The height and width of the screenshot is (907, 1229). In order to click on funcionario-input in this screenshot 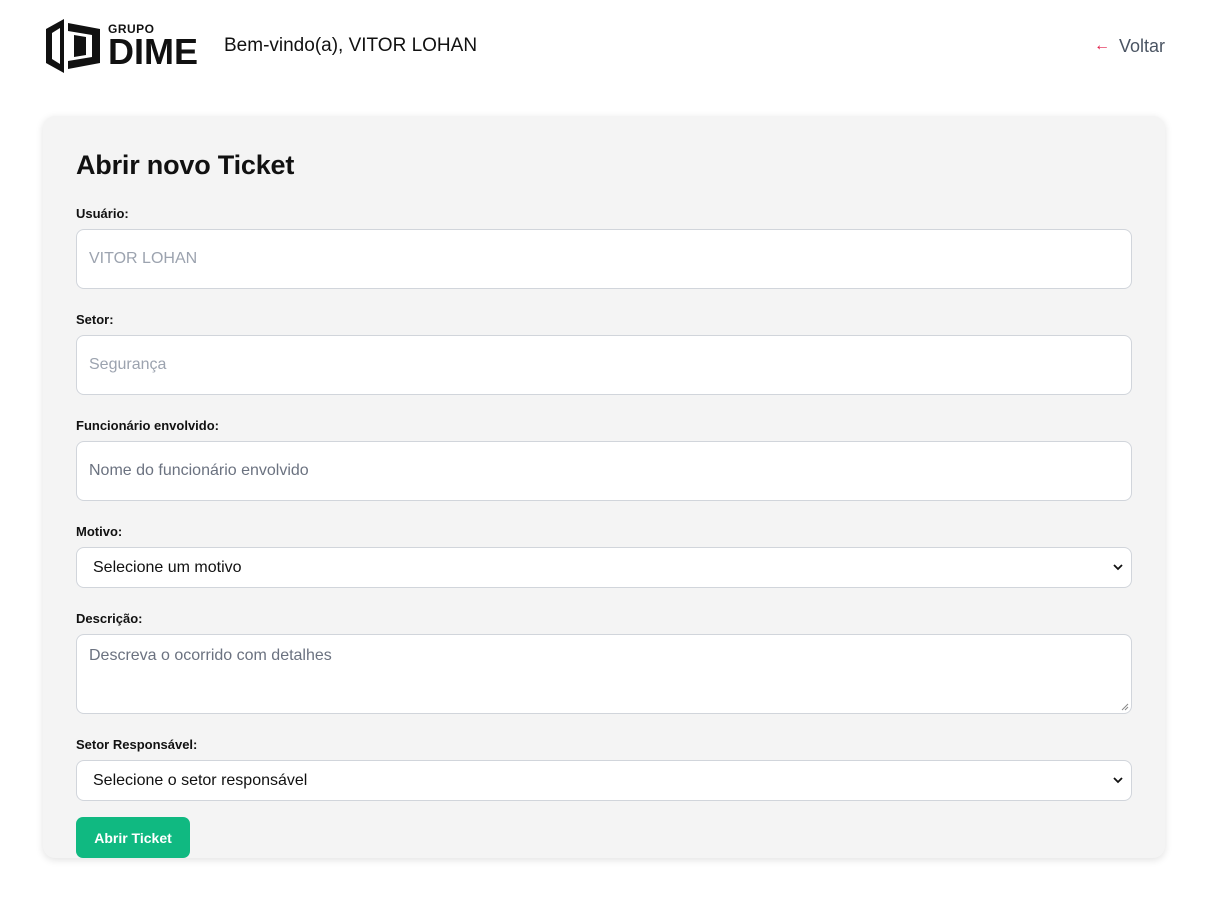, I will do `click(604, 471)`.